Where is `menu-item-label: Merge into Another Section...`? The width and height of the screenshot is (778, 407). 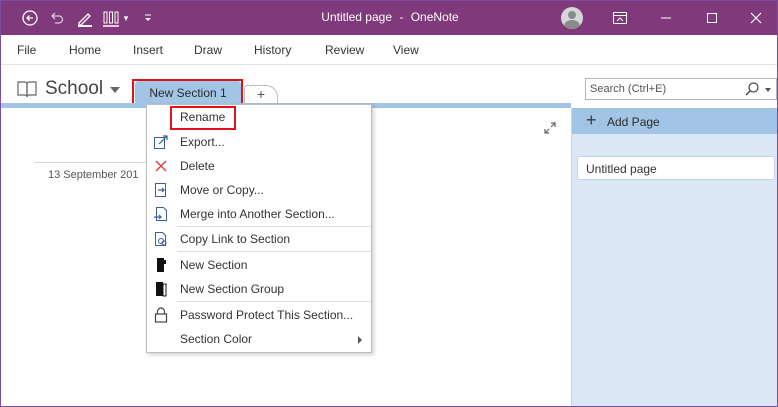
menu-item-label: Merge into Another Section... is located at coordinates (257, 214).